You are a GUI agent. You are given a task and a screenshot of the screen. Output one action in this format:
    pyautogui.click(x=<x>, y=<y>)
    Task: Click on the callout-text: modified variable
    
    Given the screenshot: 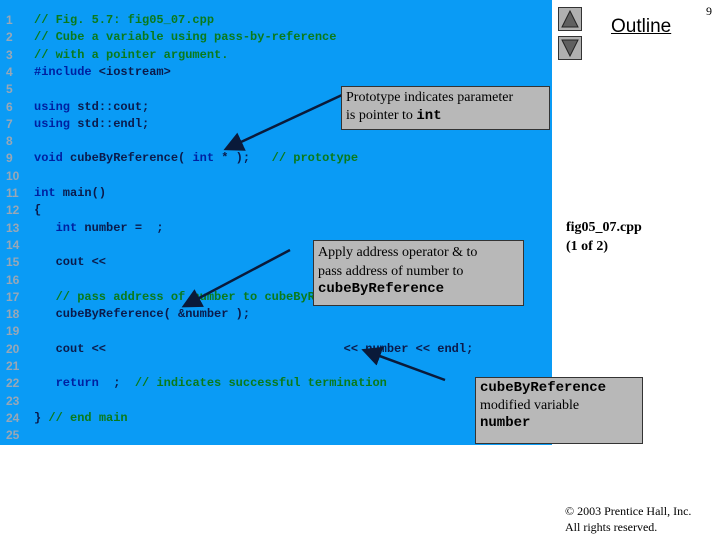 What is the action you would take?
    pyautogui.click(x=530, y=405)
    